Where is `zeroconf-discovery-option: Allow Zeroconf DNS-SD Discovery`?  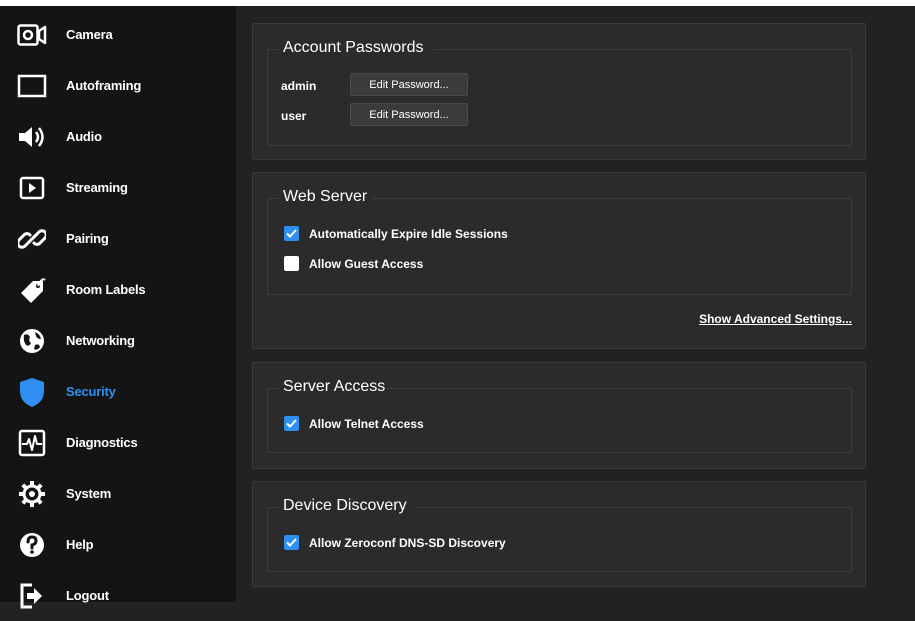
zeroconf-discovery-option: Allow Zeroconf DNS-SD Discovery is located at coordinates (395, 542).